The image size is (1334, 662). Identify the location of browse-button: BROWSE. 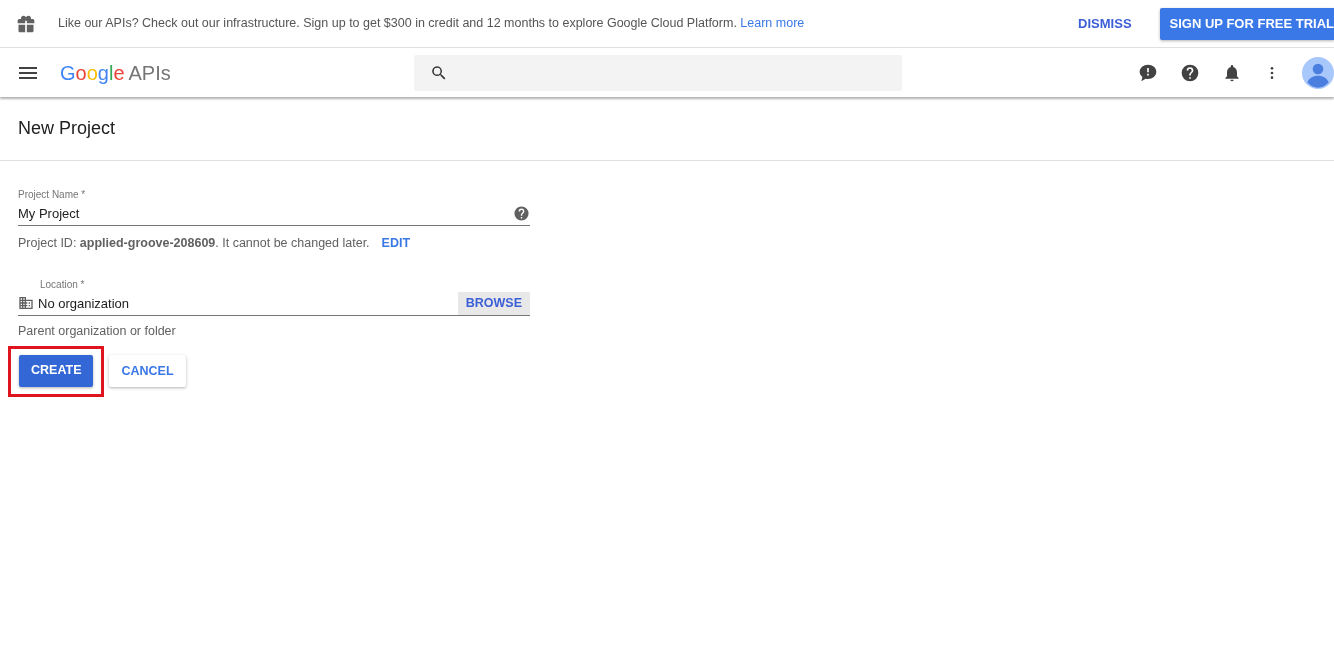
(493, 303).